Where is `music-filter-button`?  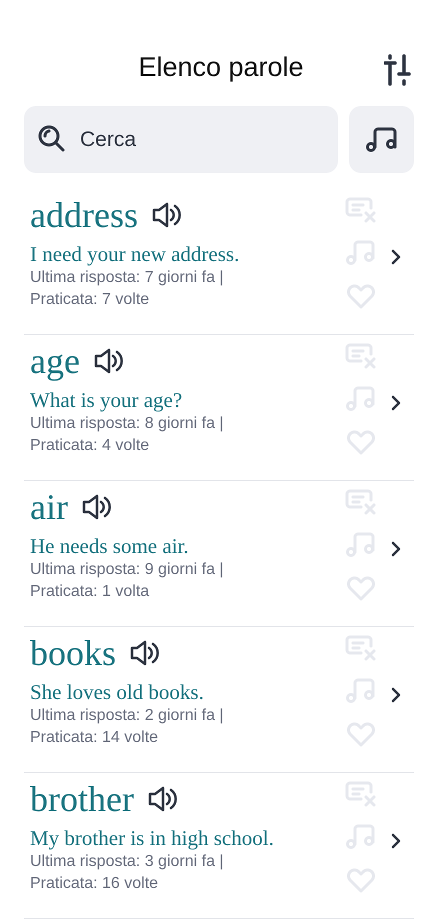
music-filter-button is located at coordinates (381, 139).